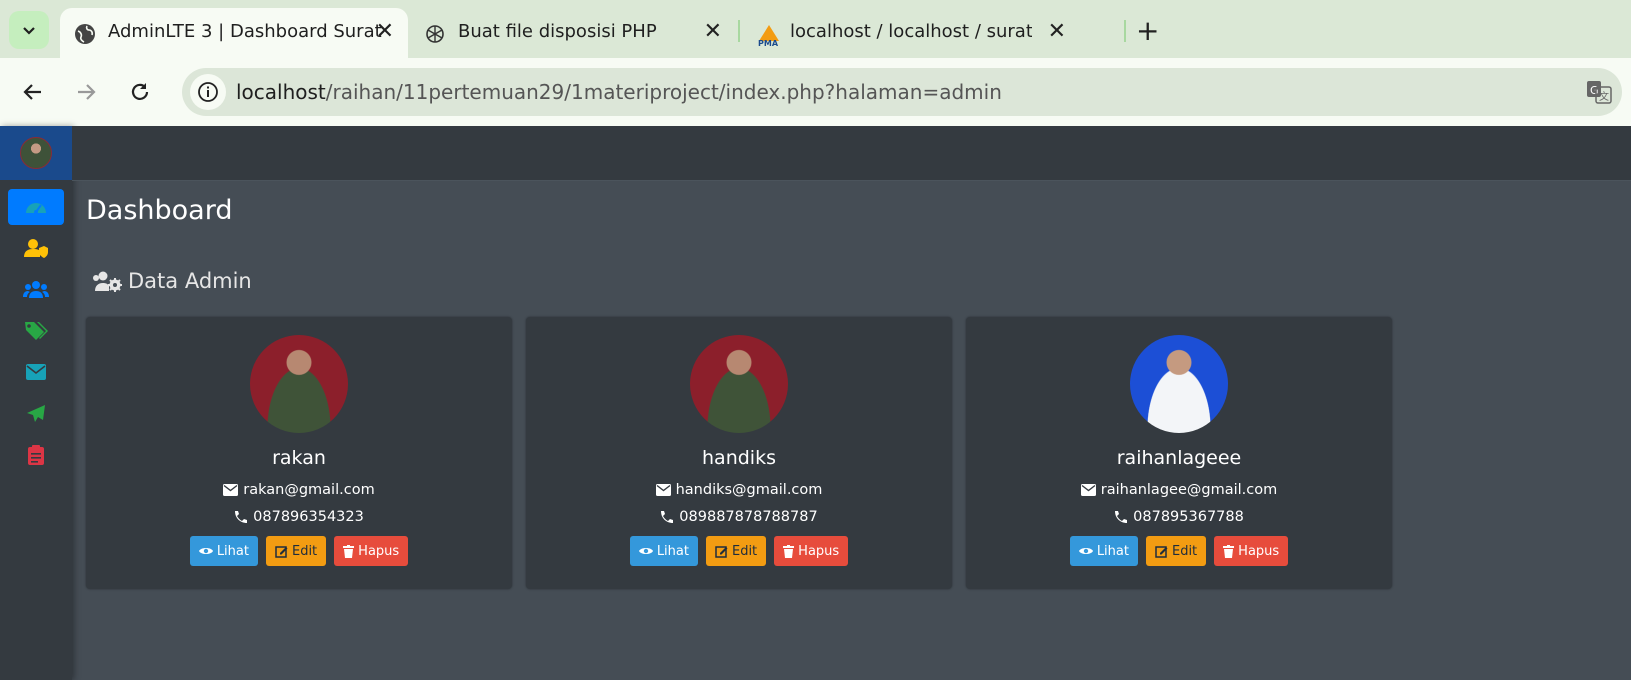 Image resolution: width=1631 pixels, height=680 pixels. I want to click on admin-phone-line: 089887878788787, so click(739, 517).